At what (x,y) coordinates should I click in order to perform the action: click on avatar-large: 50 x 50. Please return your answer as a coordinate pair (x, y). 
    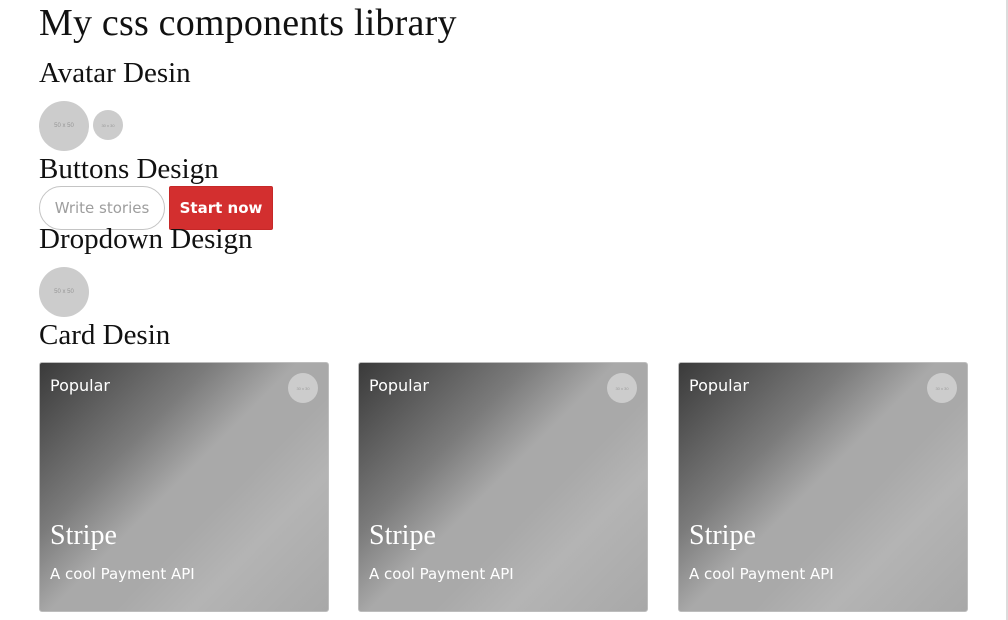
    Looking at the image, I should click on (64, 126).